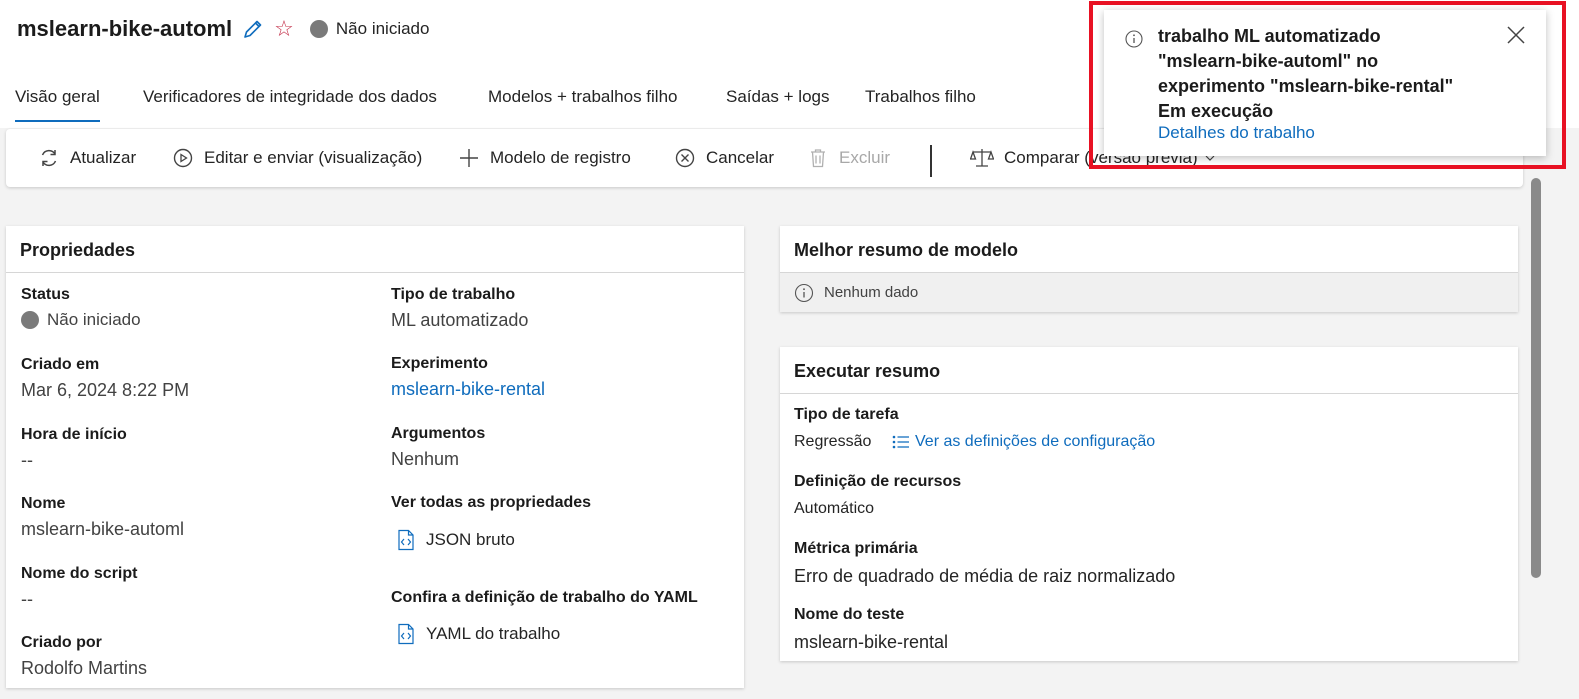 The width and height of the screenshot is (1579, 699). Describe the element at coordinates (27, 460) in the screenshot. I see `start-time-value: --` at that location.